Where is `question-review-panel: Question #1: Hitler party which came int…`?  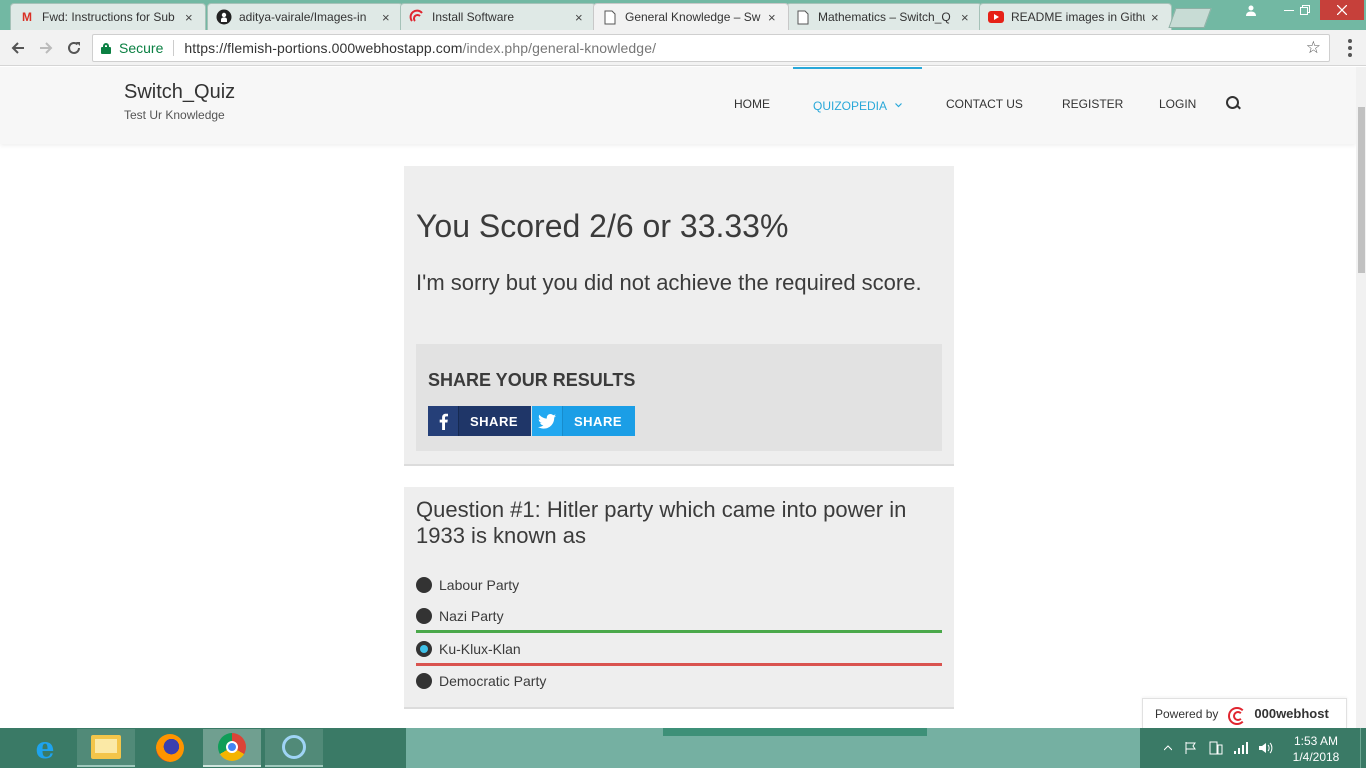 question-review-panel: Question #1: Hitler party which came int… is located at coordinates (679, 598).